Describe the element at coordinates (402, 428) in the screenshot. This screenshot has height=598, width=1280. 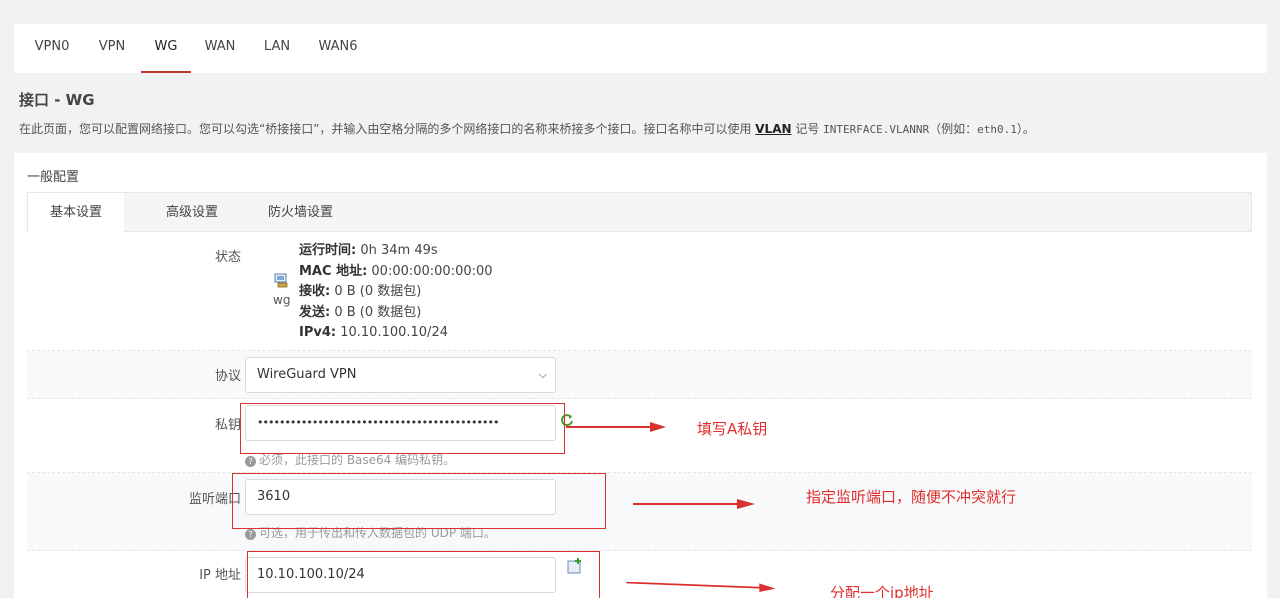
I see `annotation-box-private-key` at that location.